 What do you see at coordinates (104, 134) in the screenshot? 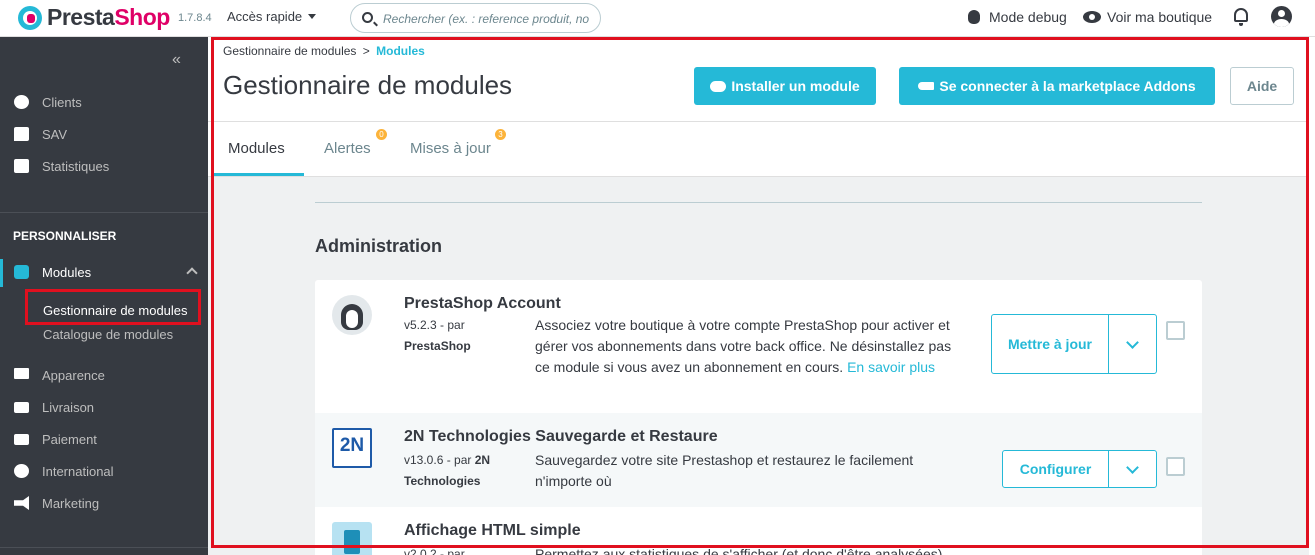
I see `sidebar-item-sav: SAV` at bounding box center [104, 134].